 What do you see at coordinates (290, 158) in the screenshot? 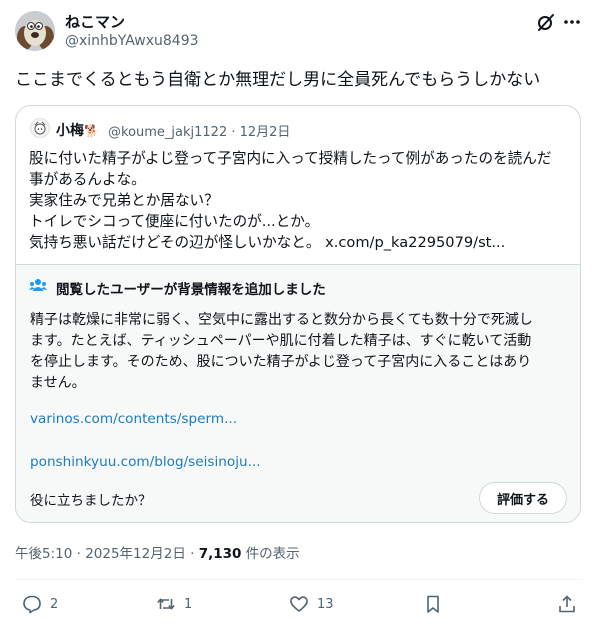
I see `quote-line: 股に付いた精子がよじ登って子宮内に入って授精したって例があったのを読んだ` at bounding box center [290, 158].